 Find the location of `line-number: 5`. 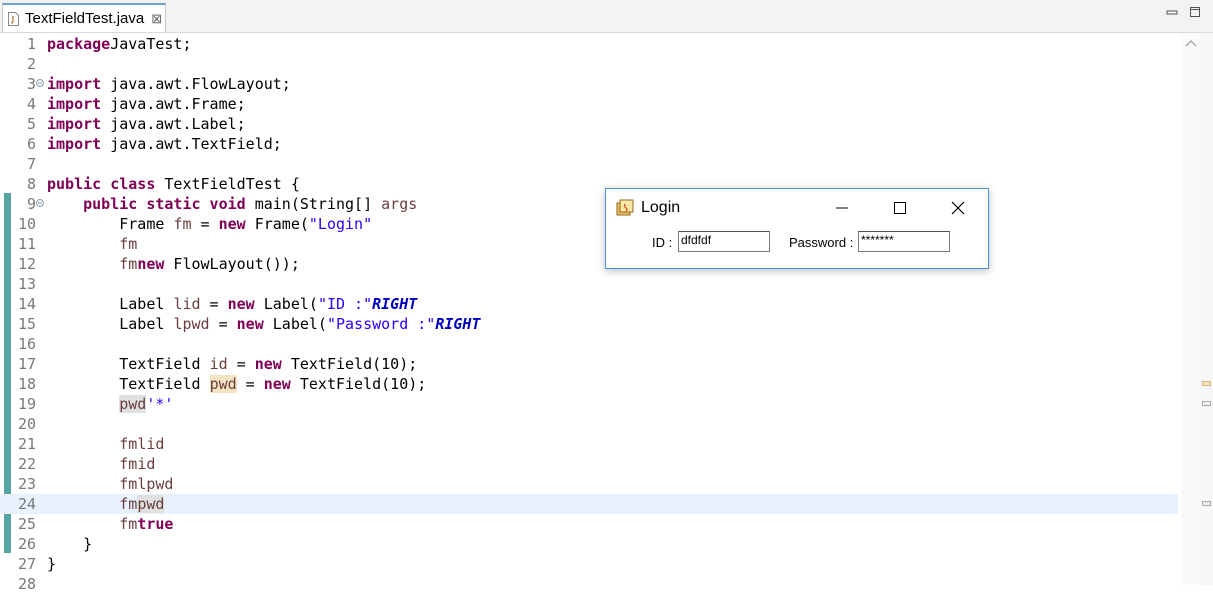

line-number: 5 is located at coordinates (31, 124).